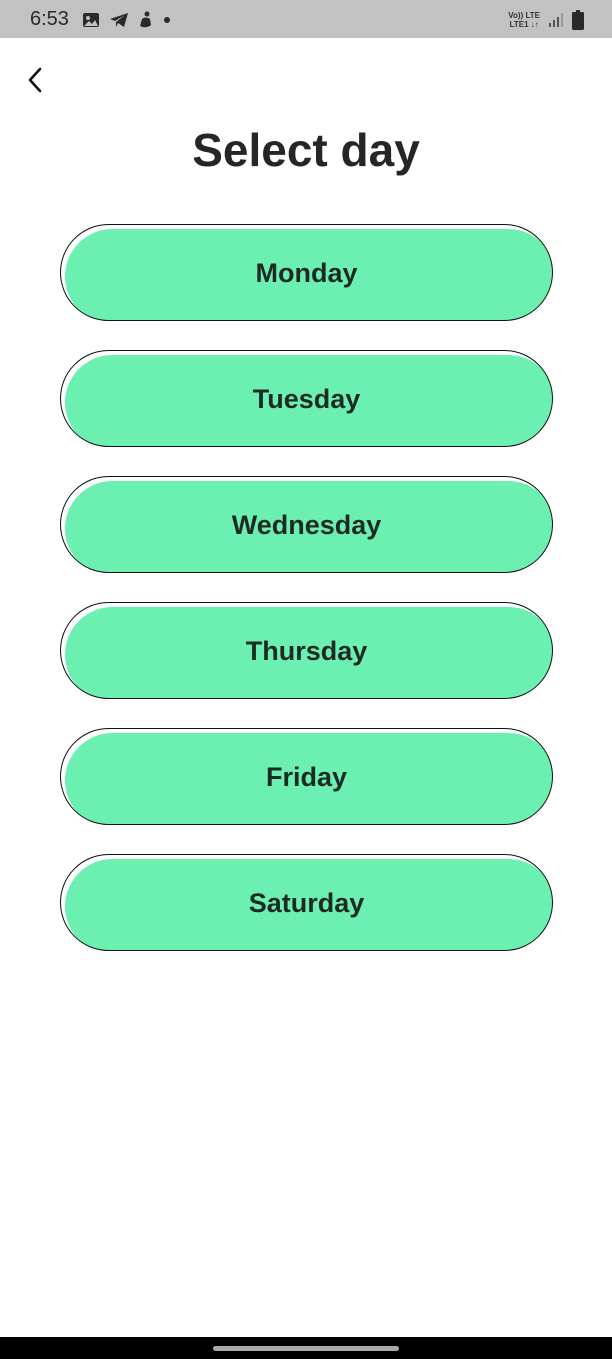  Describe the element at coordinates (306, 150) in the screenshot. I see `page-title: Select day` at that location.